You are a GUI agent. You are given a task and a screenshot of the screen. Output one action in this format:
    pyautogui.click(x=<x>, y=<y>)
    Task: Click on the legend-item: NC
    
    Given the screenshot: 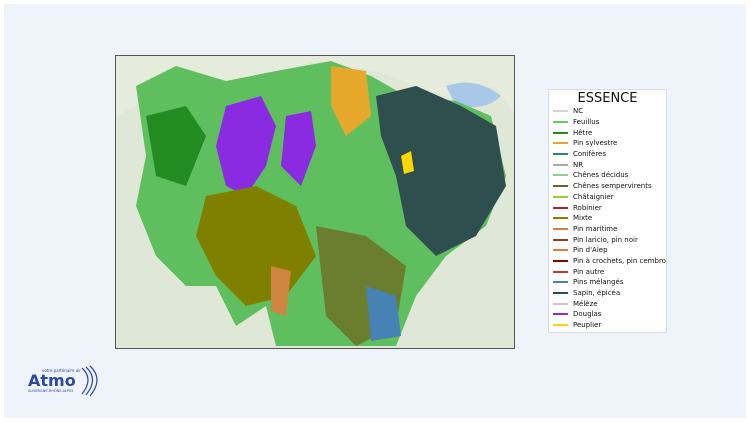 What is the action you would take?
    pyautogui.click(x=607, y=111)
    